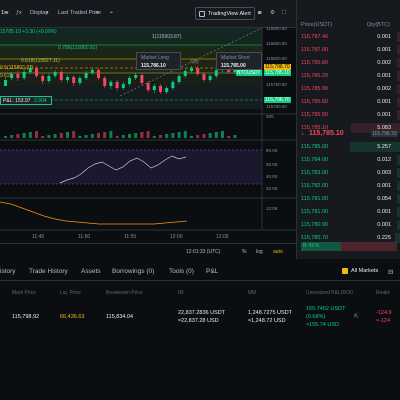 The height and width of the screenshot is (400, 400). What do you see at coordinates (272, 150) in the screenshot?
I see `y-tick: 80.00` at bounding box center [272, 150].